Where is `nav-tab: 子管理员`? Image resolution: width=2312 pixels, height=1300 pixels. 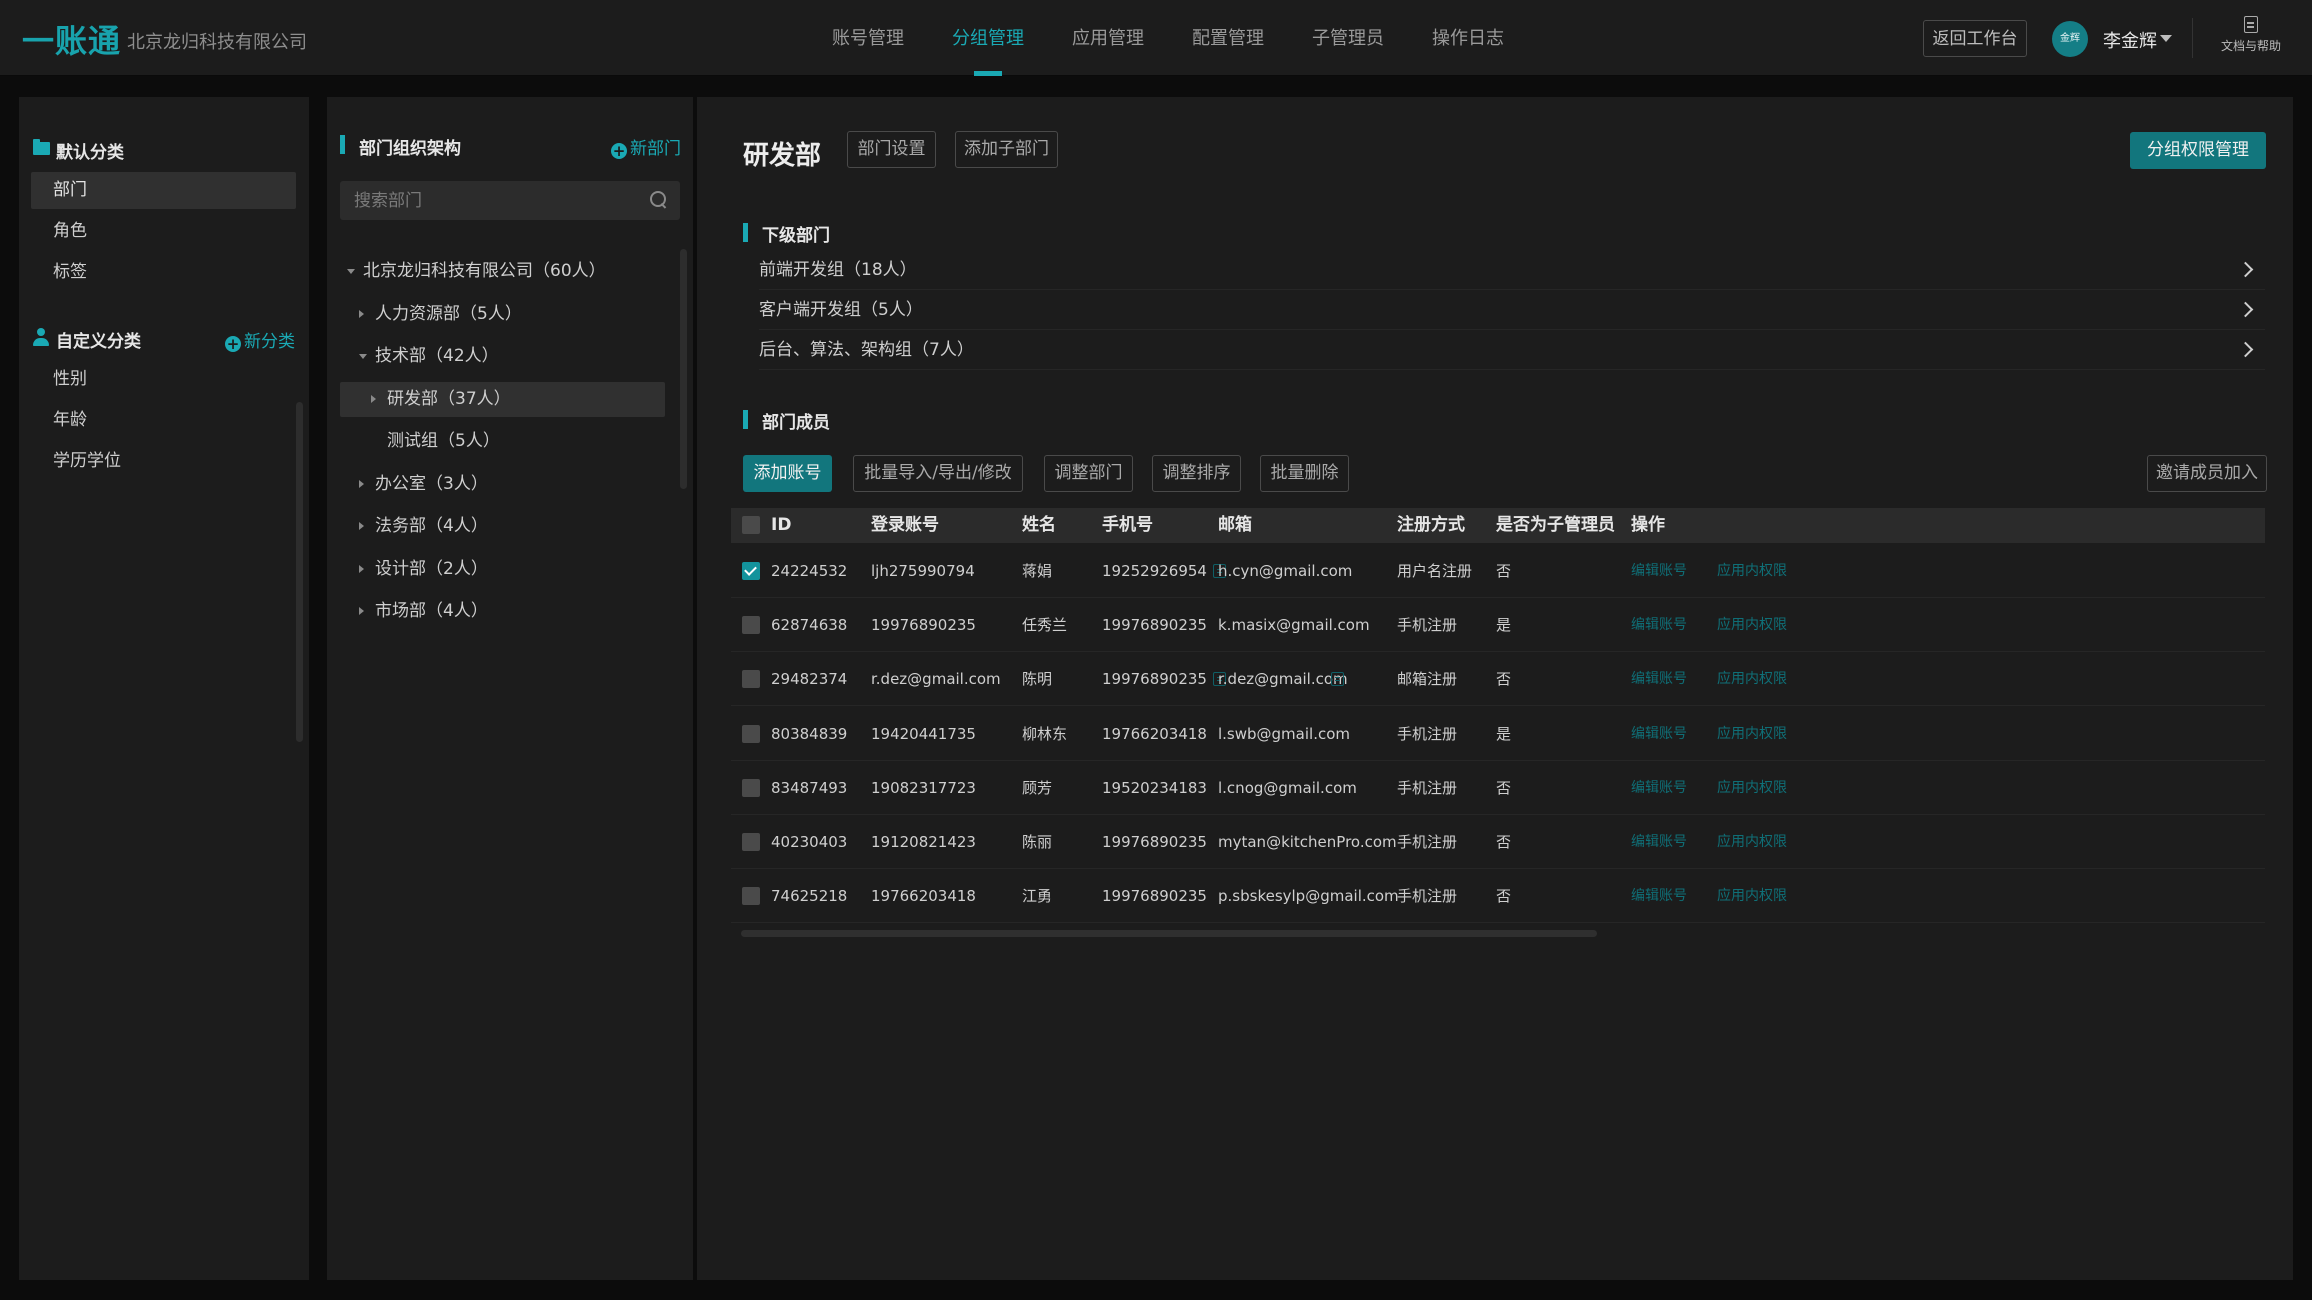
nav-tab: 子管理员 is located at coordinates (1348, 38).